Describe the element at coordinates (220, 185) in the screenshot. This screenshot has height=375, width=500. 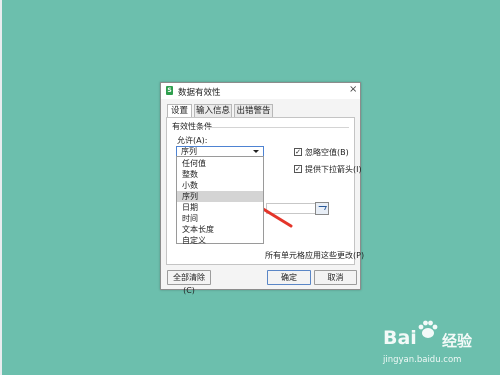
I see `dropdown-option-decimal: 小数` at that location.